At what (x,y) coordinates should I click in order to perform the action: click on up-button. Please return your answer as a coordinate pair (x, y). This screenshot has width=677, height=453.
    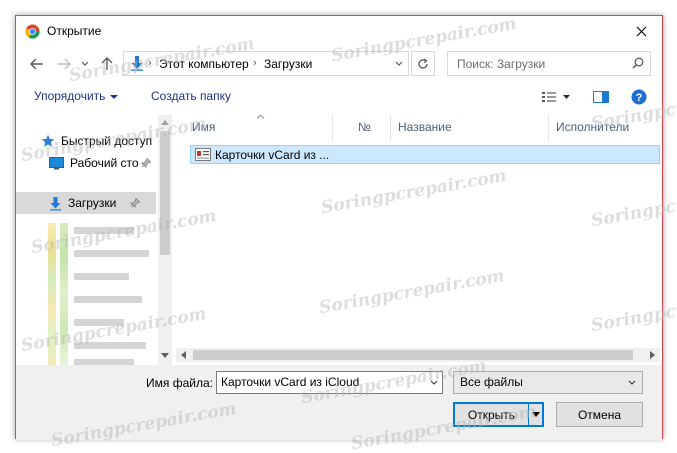
    Looking at the image, I should click on (107, 64).